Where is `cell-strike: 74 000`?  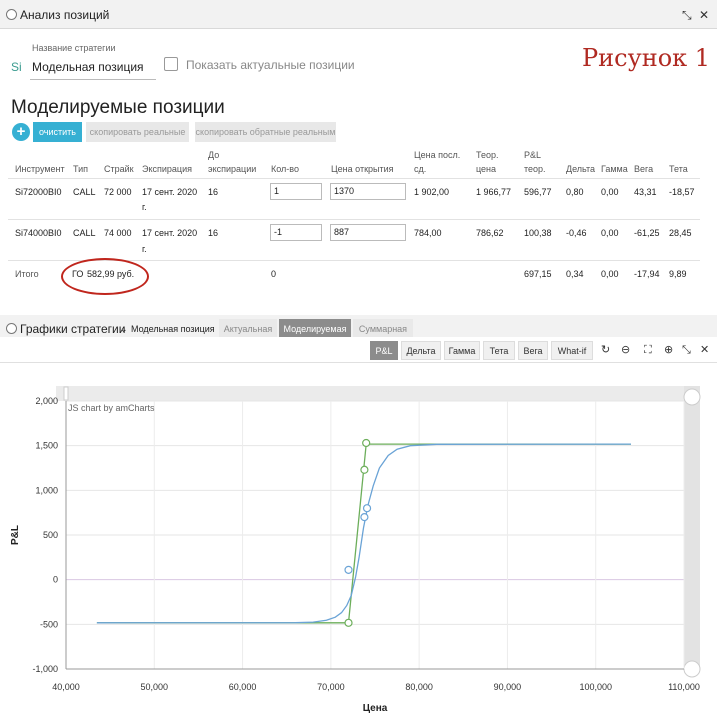
cell-strike: 74 000 is located at coordinates (118, 233).